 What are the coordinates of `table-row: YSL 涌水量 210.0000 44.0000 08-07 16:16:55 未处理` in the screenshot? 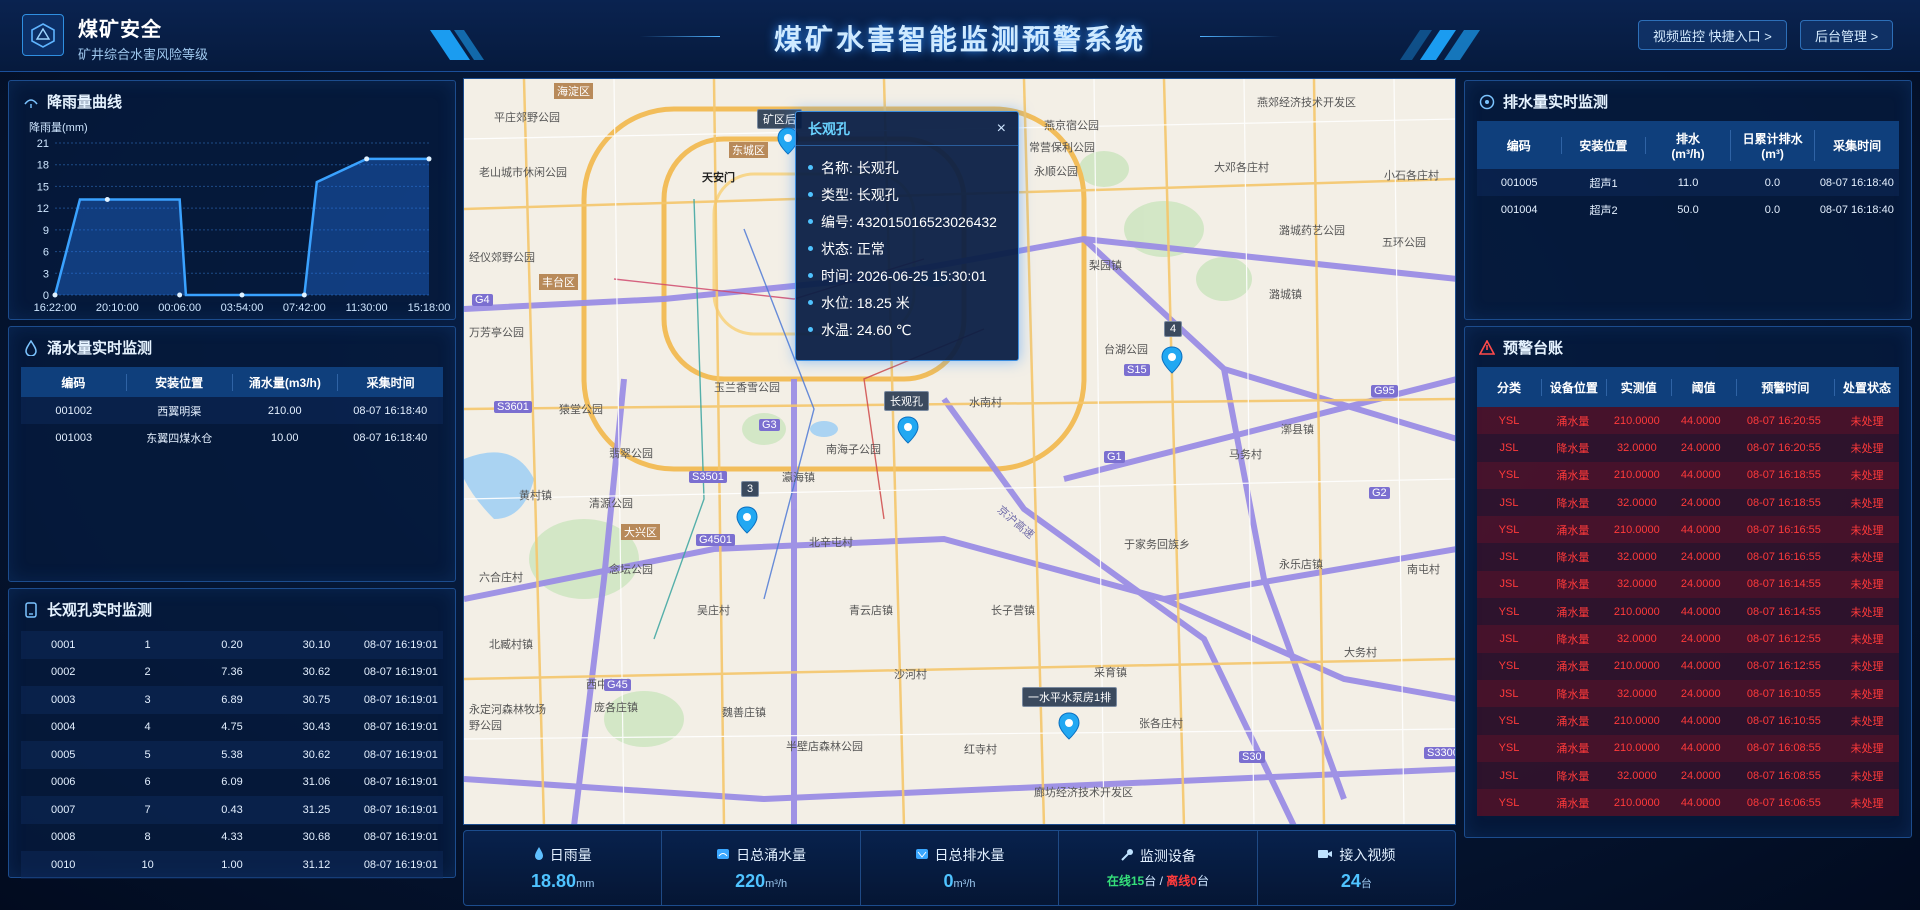 It's located at (1688, 530).